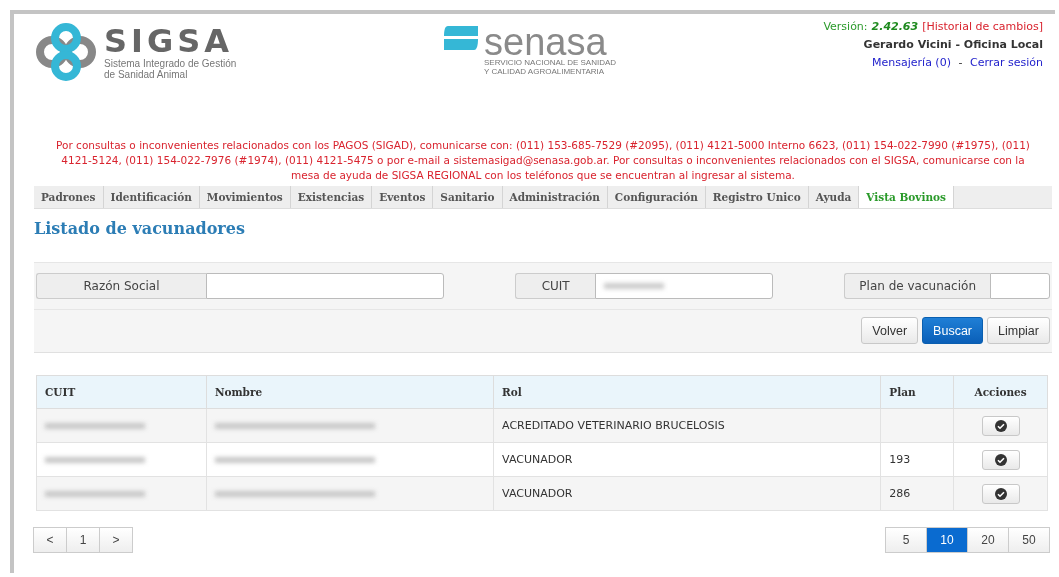 Image resolution: width=1059 pixels, height=577 pixels. Describe the element at coordinates (911, 62) in the screenshot. I see `messages-link: Mensajería (0)` at that location.